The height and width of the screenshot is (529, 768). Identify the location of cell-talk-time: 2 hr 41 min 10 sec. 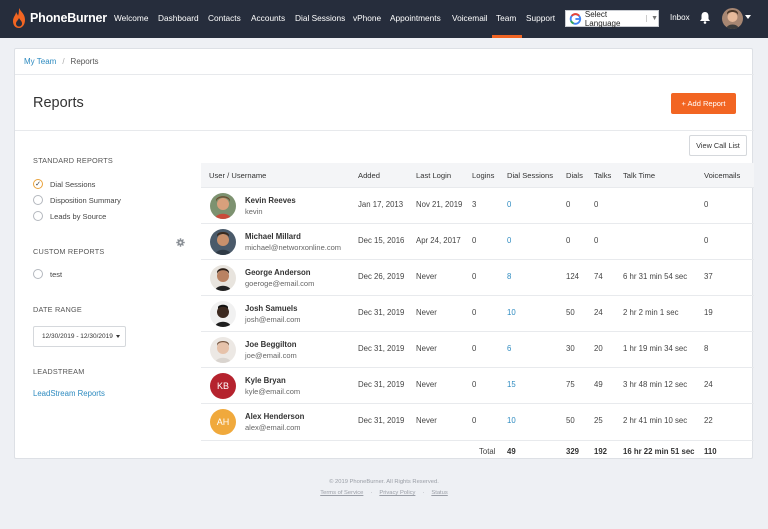
(655, 420).